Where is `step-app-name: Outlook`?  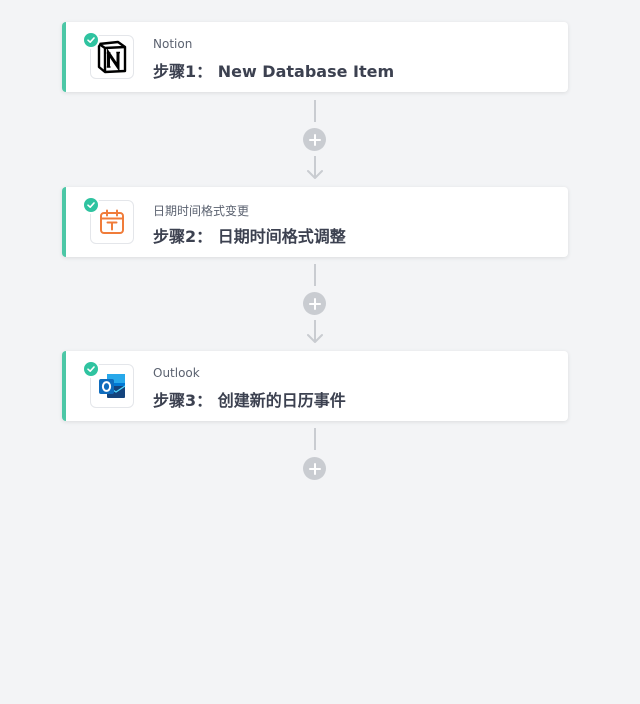
step-app-name: Outlook is located at coordinates (176, 373).